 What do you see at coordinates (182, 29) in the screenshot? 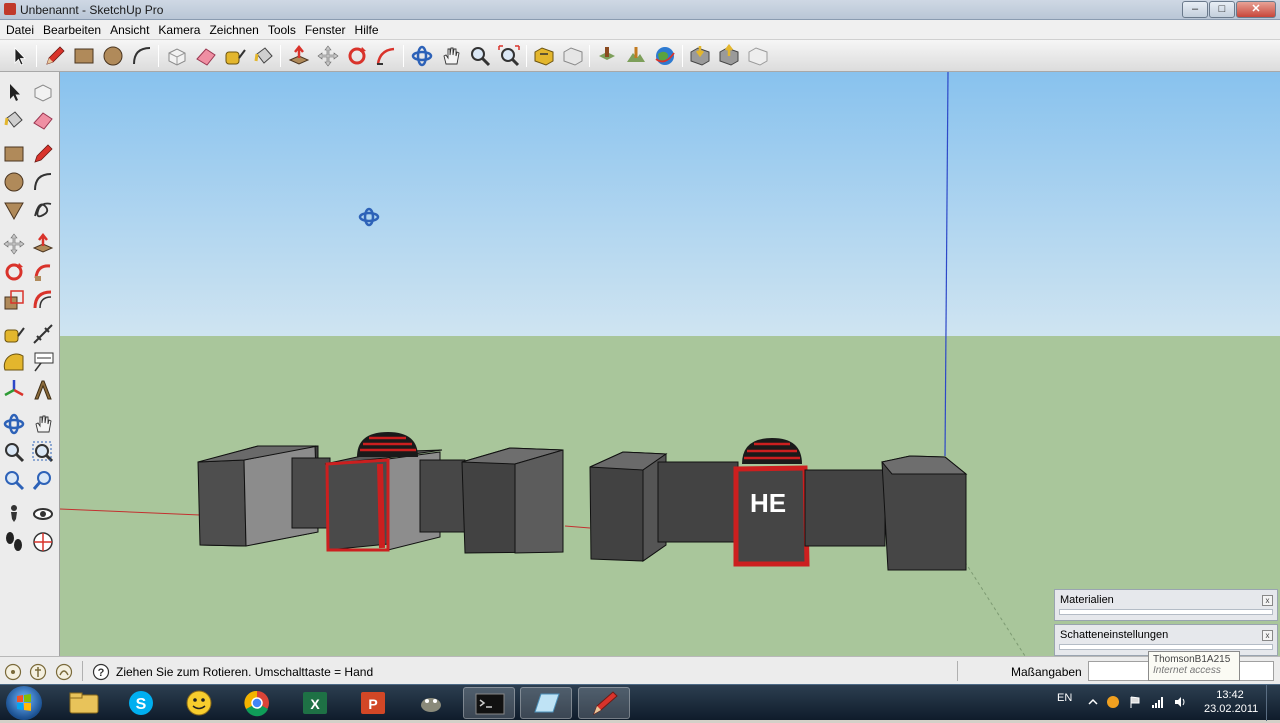
I see `menu-kamera: Kamera` at bounding box center [182, 29].